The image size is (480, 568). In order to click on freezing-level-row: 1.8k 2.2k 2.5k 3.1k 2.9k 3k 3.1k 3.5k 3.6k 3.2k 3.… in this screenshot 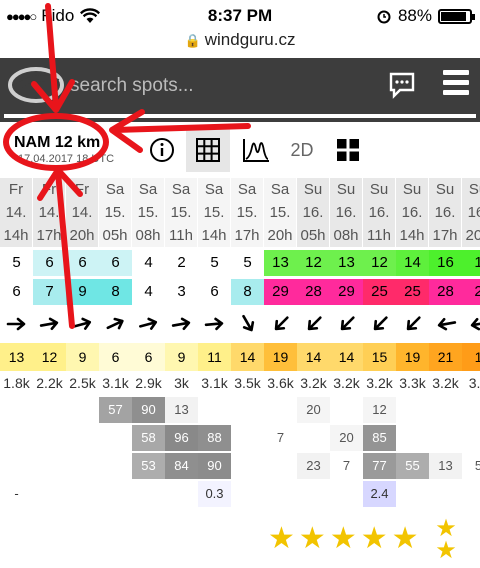, I will do `click(240, 383)`.